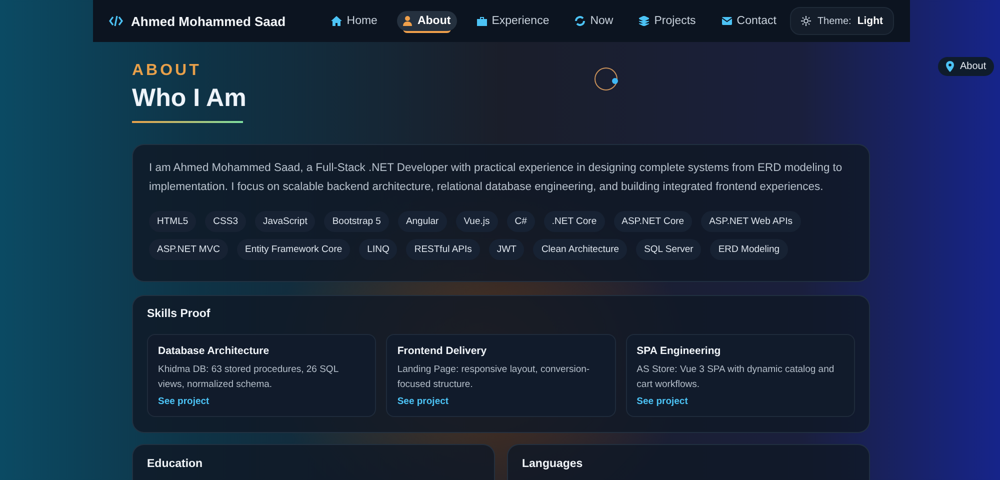 This screenshot has width=1000, height=480. I want to click on proof-title: Frontend Delivery, so click(442, 351).